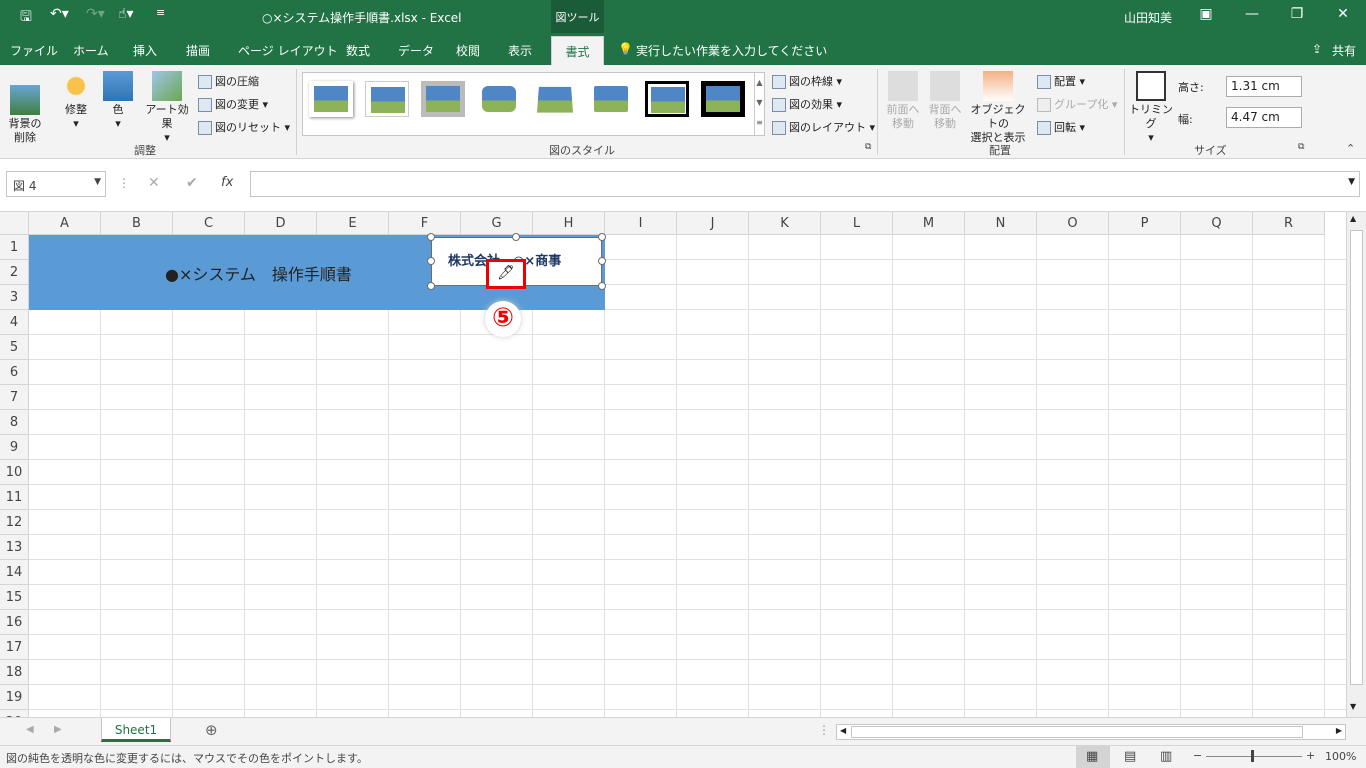 This screenshot has height=768, width=1366. What do you see at coordinates (14, 322) in the screenshot?
I see `row-header: 4` at bounding box center [14, 322].